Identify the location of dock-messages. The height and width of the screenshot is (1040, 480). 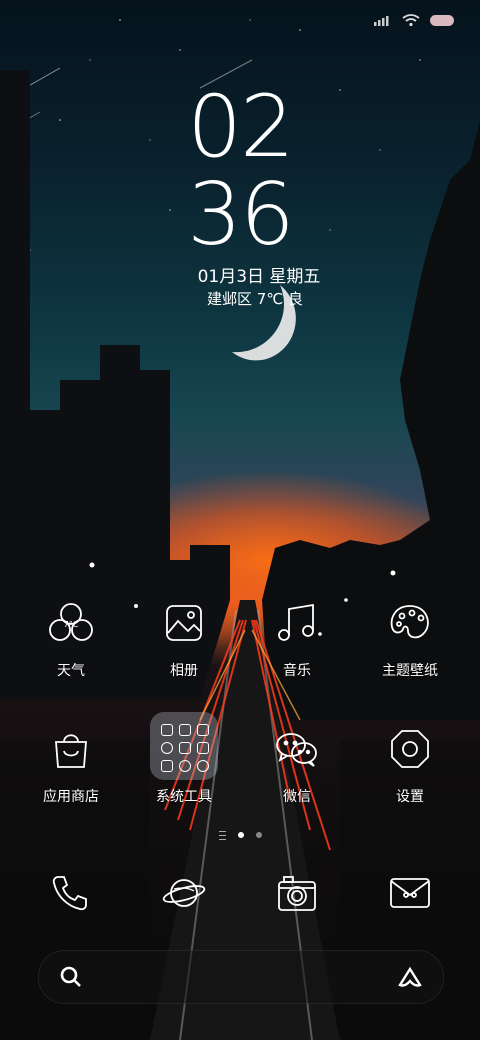
(410, 893).